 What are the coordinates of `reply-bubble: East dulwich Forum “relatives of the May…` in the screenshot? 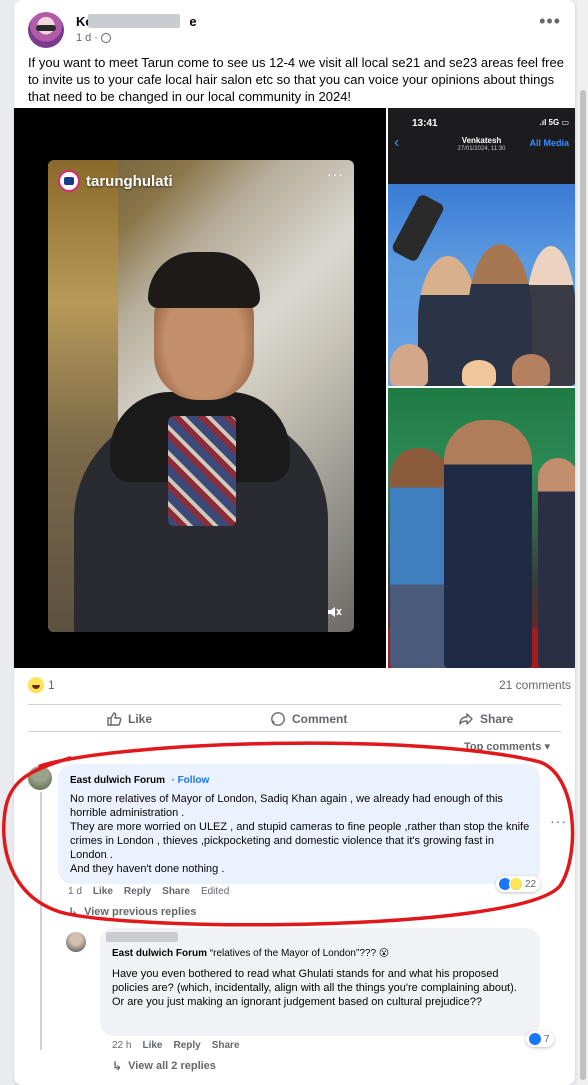 It's located at (320, 982).